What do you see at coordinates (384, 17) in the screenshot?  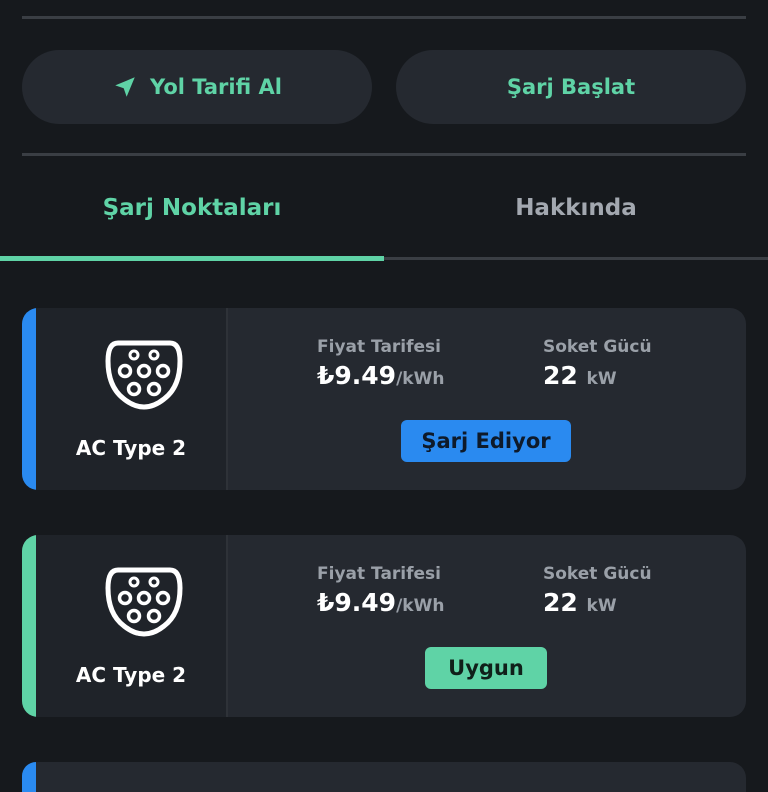 I see `top-divider` at bounding box center [384, 17].